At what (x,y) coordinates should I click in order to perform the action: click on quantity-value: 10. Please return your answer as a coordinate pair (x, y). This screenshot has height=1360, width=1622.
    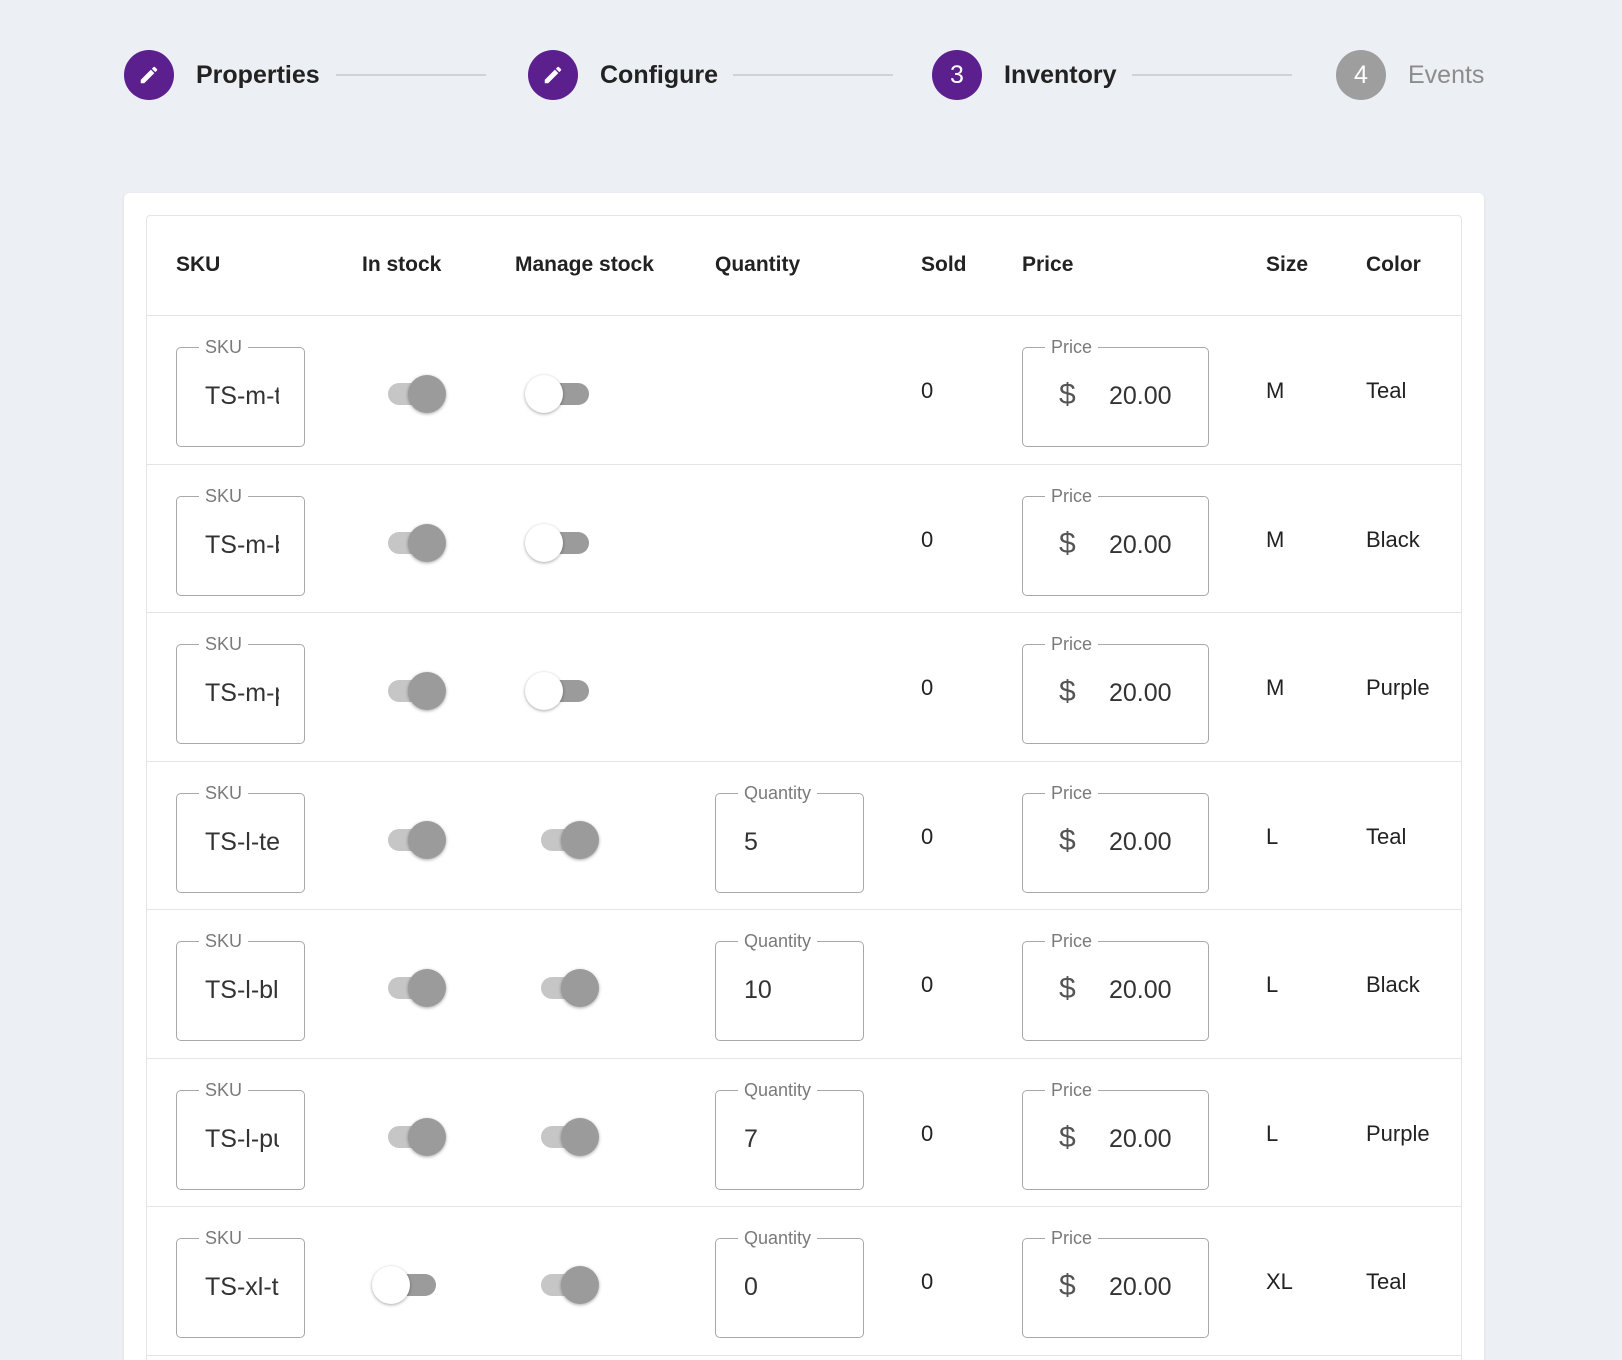
    Looking at the image, I should click on (758, 990).